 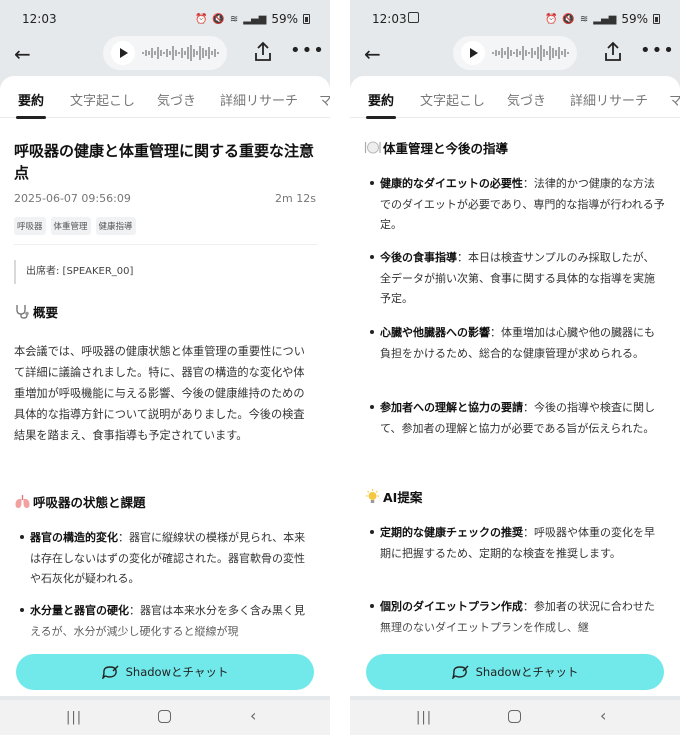 I want to click on bullet-label: 個別のダイエットプラン作成, so click(x=451, y=606).